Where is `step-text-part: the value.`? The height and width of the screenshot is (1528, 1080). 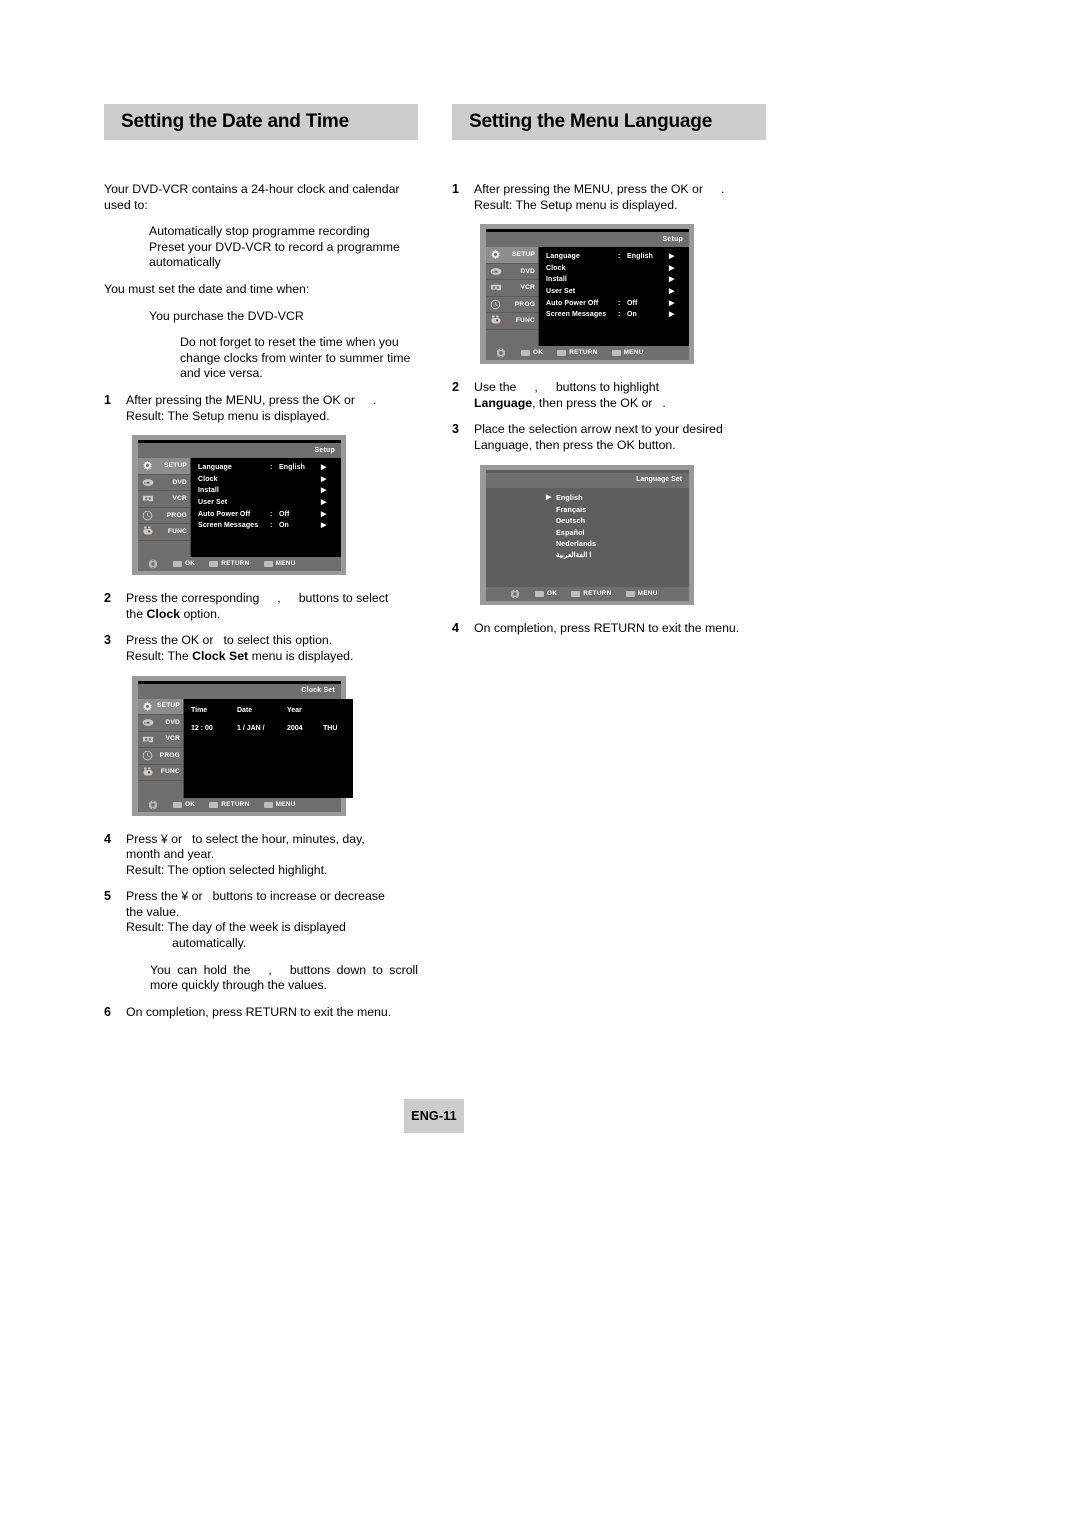 step-text-part: the value. is located at coordinates (153, 911).